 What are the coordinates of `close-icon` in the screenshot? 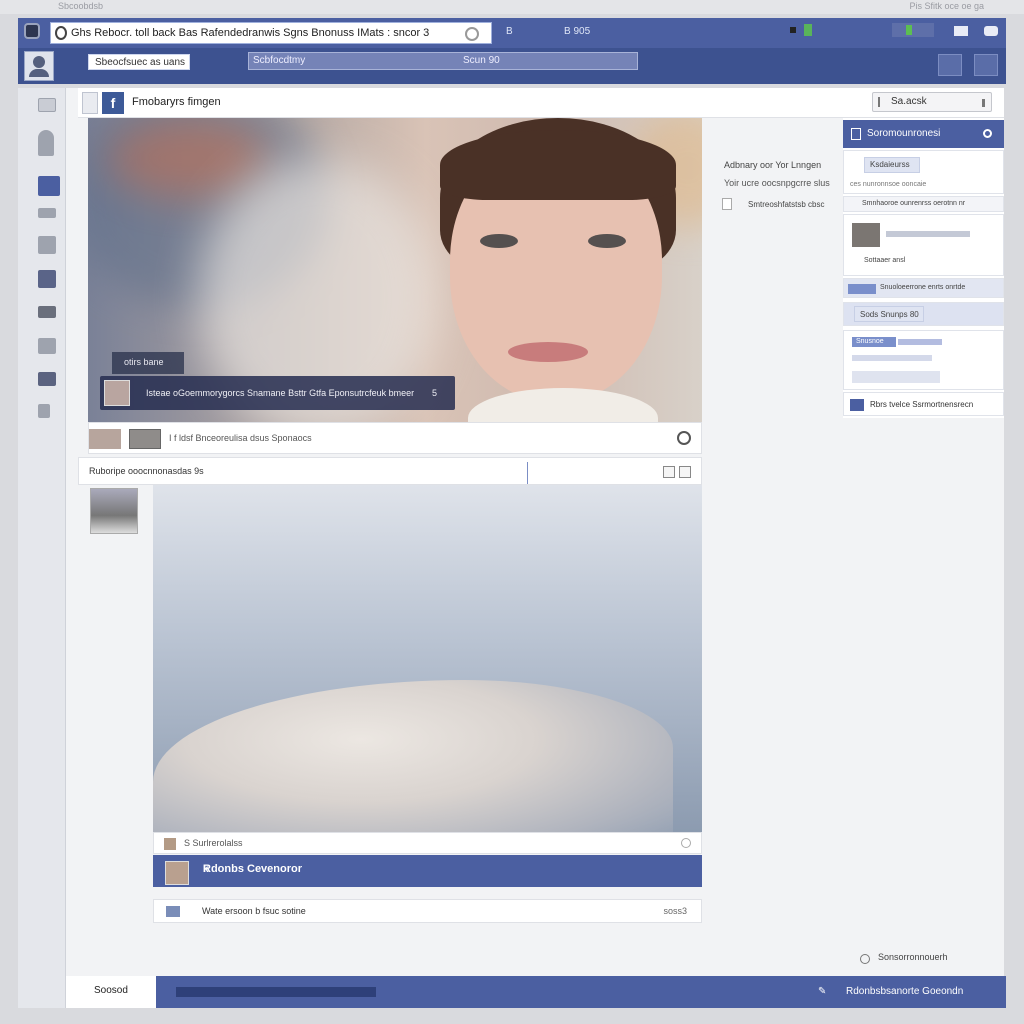 It's located at (685, 472).